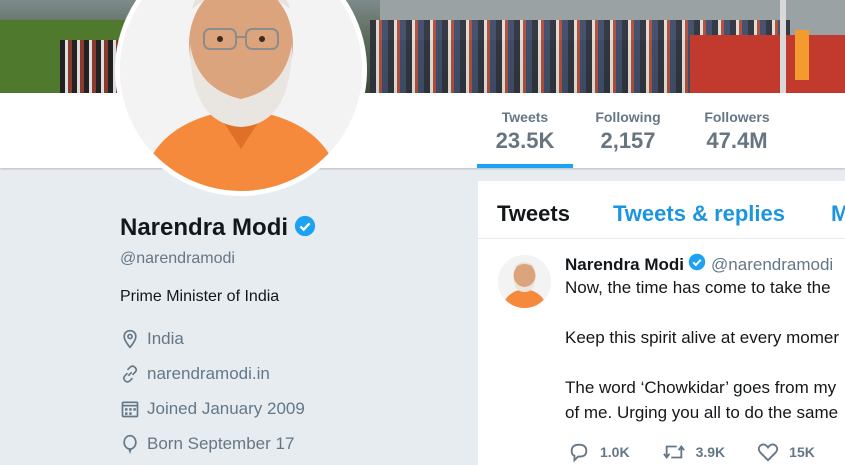 This screenshot has height=465, width=845. I want to click on tweet-author-handle: @narendramodi, so click(772, 265).